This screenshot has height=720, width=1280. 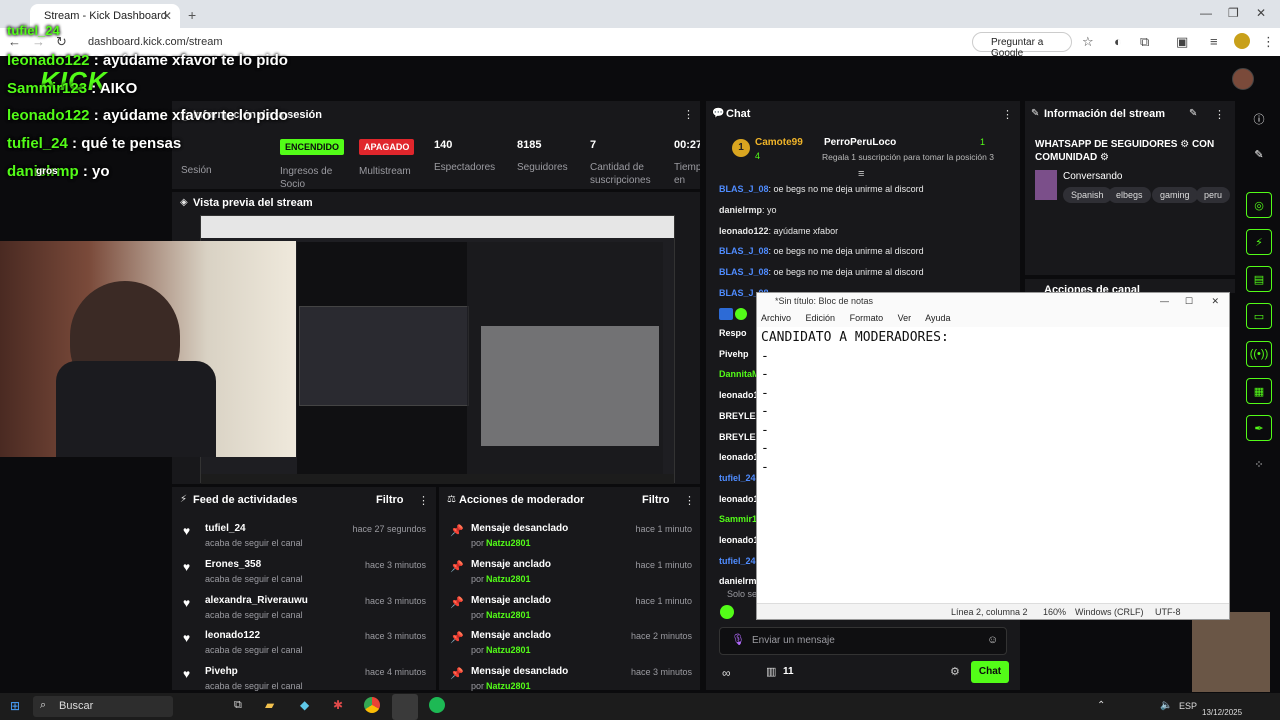 I want to click on activity-user: tufiel_24, so click(x=225, y=528).